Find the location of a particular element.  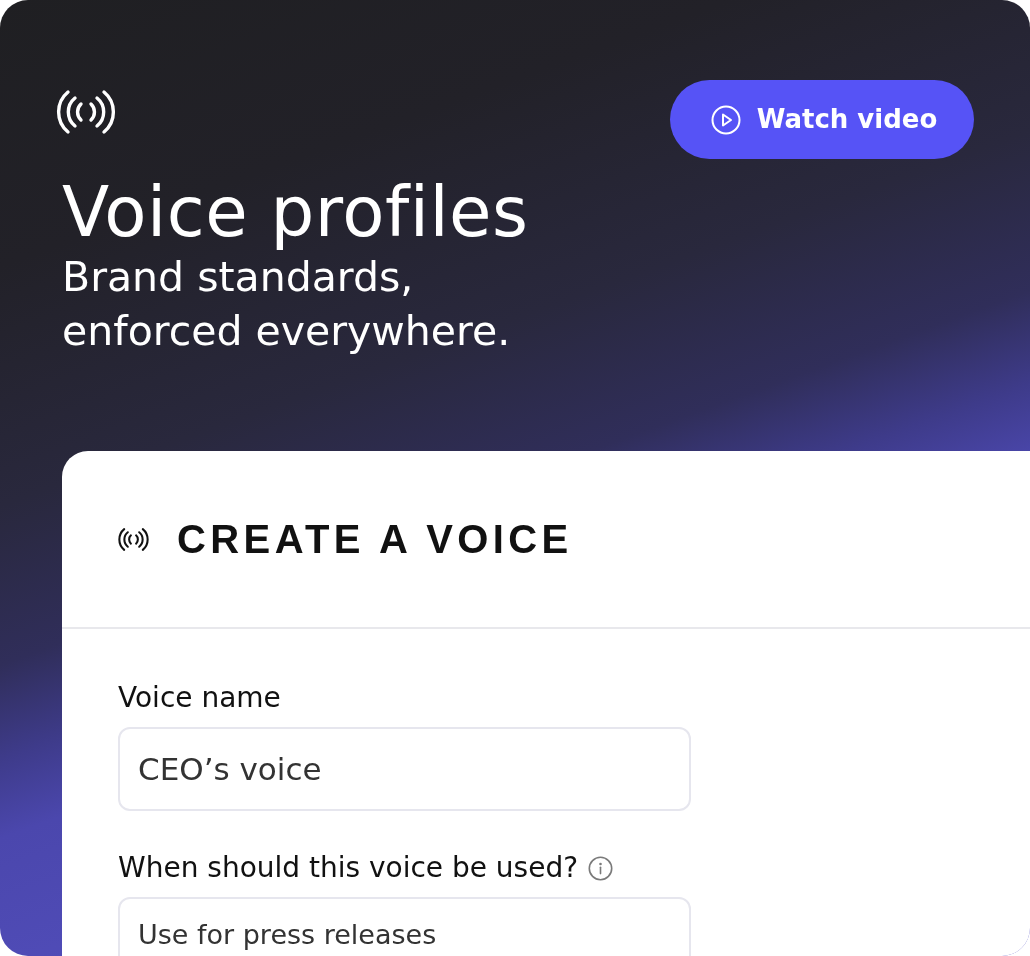

text-area: Use for press releases is located at coordinates (404, 926).